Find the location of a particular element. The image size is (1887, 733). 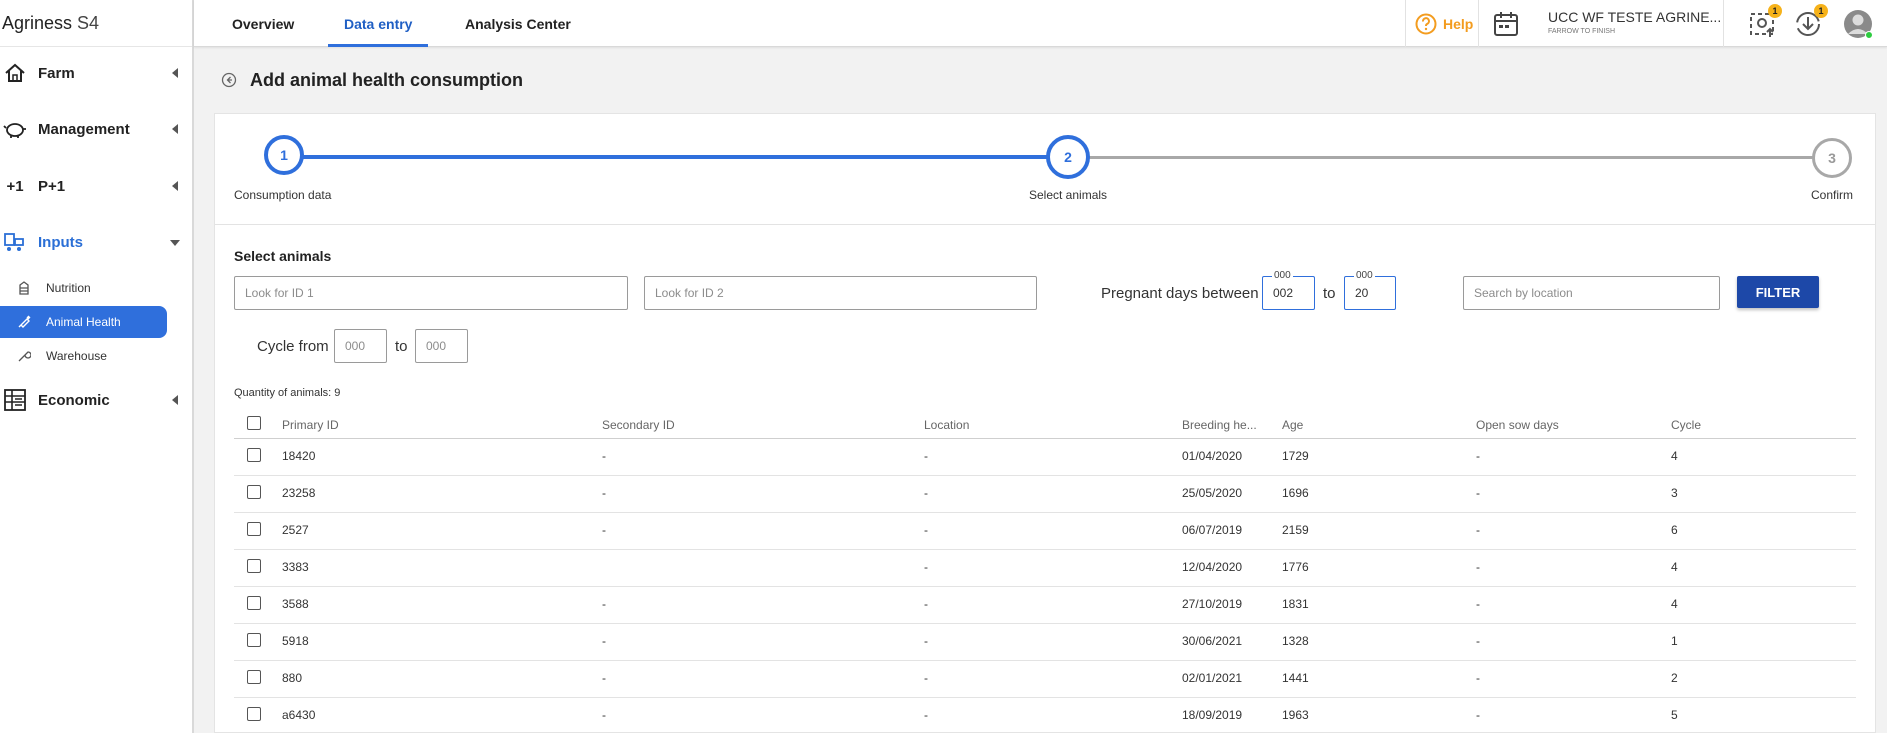

sidebar-subitem-nutrition: Nutrition is located at coordinates (83, 288).